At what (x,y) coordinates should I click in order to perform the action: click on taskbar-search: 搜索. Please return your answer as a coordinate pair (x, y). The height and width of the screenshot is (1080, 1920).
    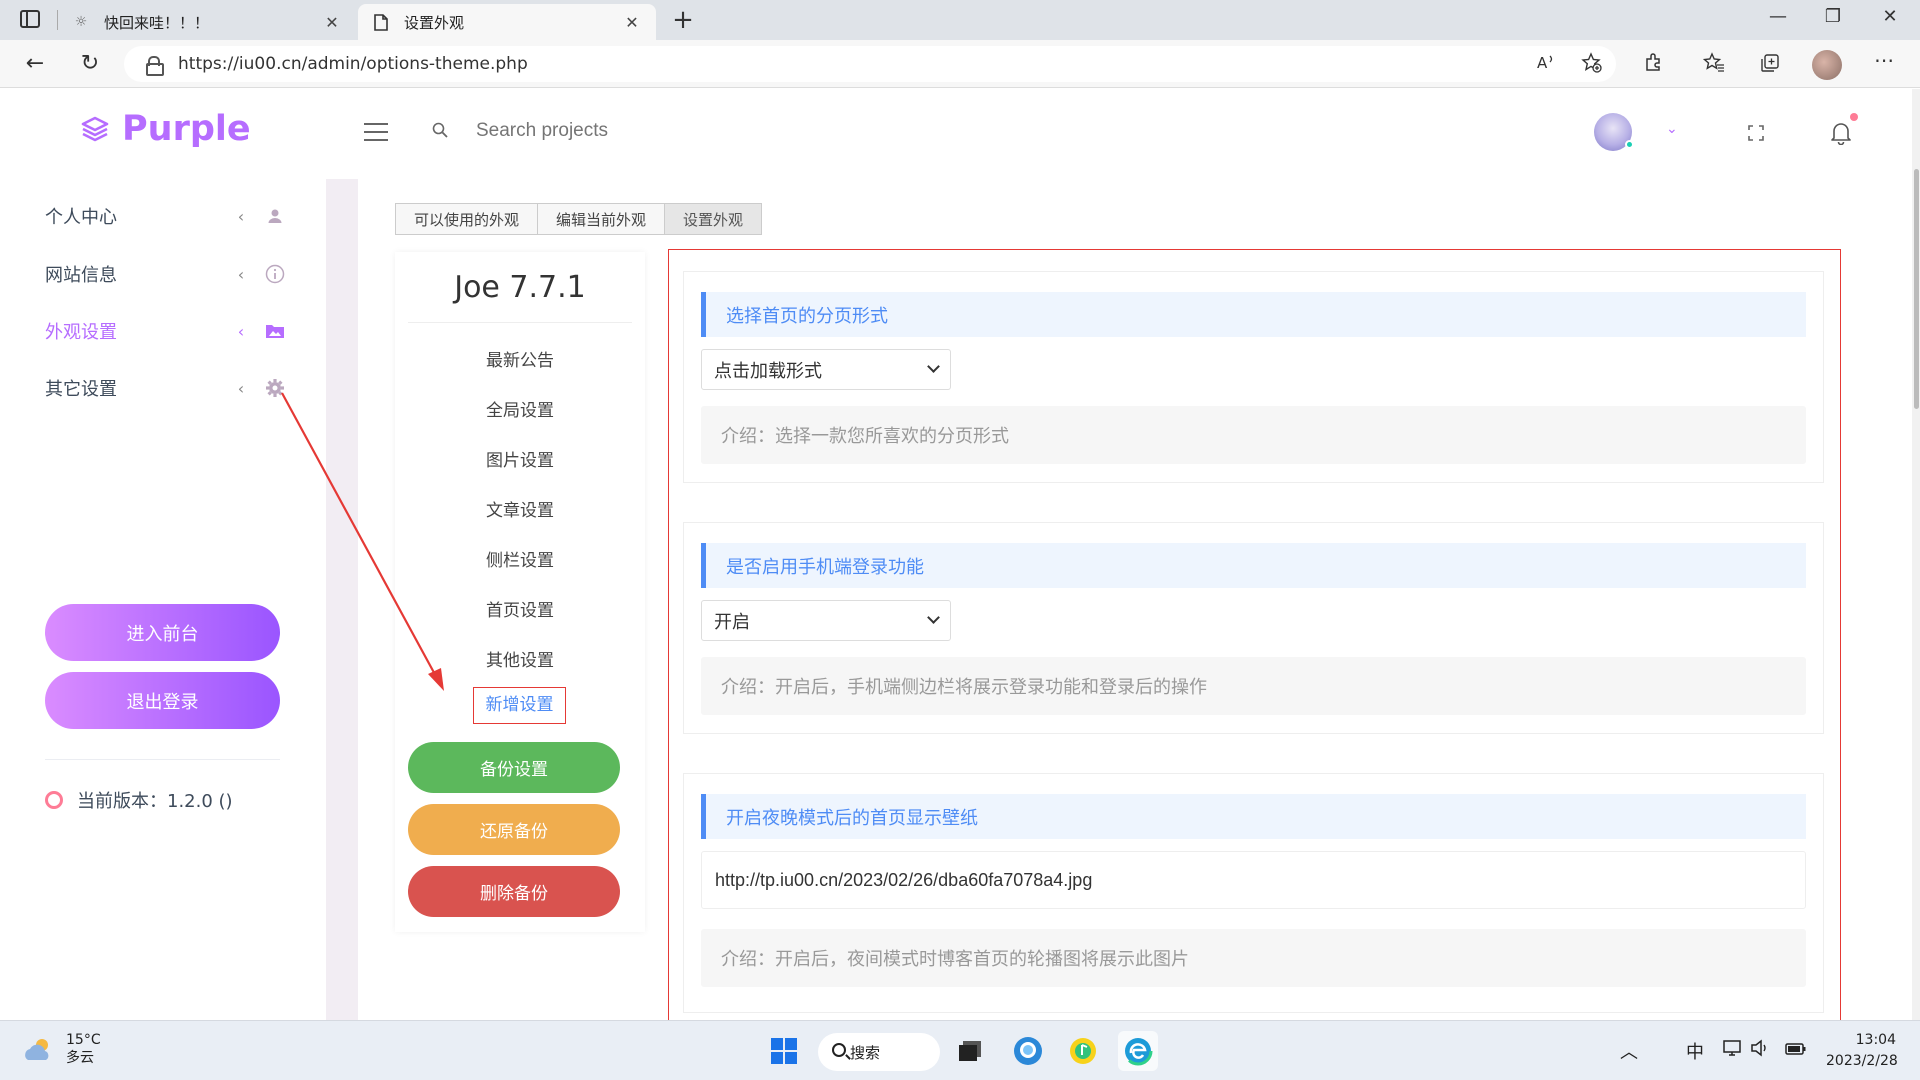
    Looking at the image, I should click on (879, 1052).